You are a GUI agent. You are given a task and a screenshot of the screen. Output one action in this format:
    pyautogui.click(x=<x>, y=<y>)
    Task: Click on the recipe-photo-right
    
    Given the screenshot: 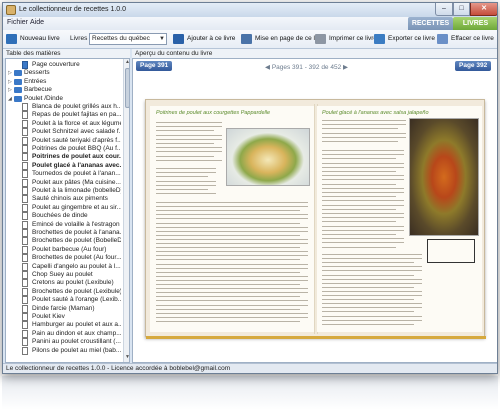 What is the action you would take?
    pyautogui.click(x=444, y=177)
    